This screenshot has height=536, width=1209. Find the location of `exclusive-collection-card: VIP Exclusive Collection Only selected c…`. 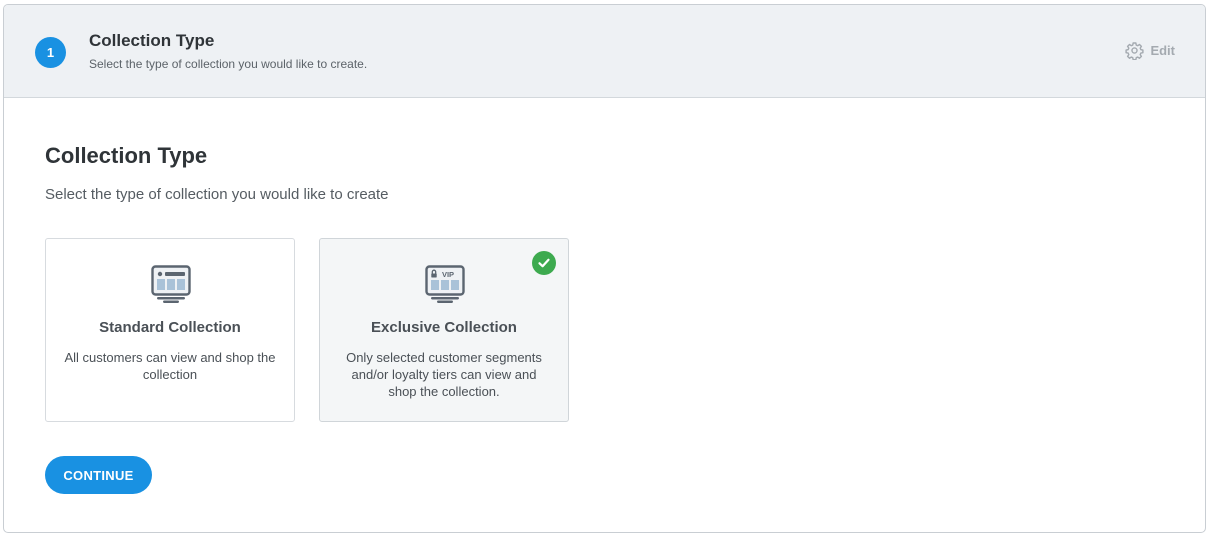

exclusive-collection-card: VIP Exclusive Collection Only selected c… is located at coordinates (444, 330).